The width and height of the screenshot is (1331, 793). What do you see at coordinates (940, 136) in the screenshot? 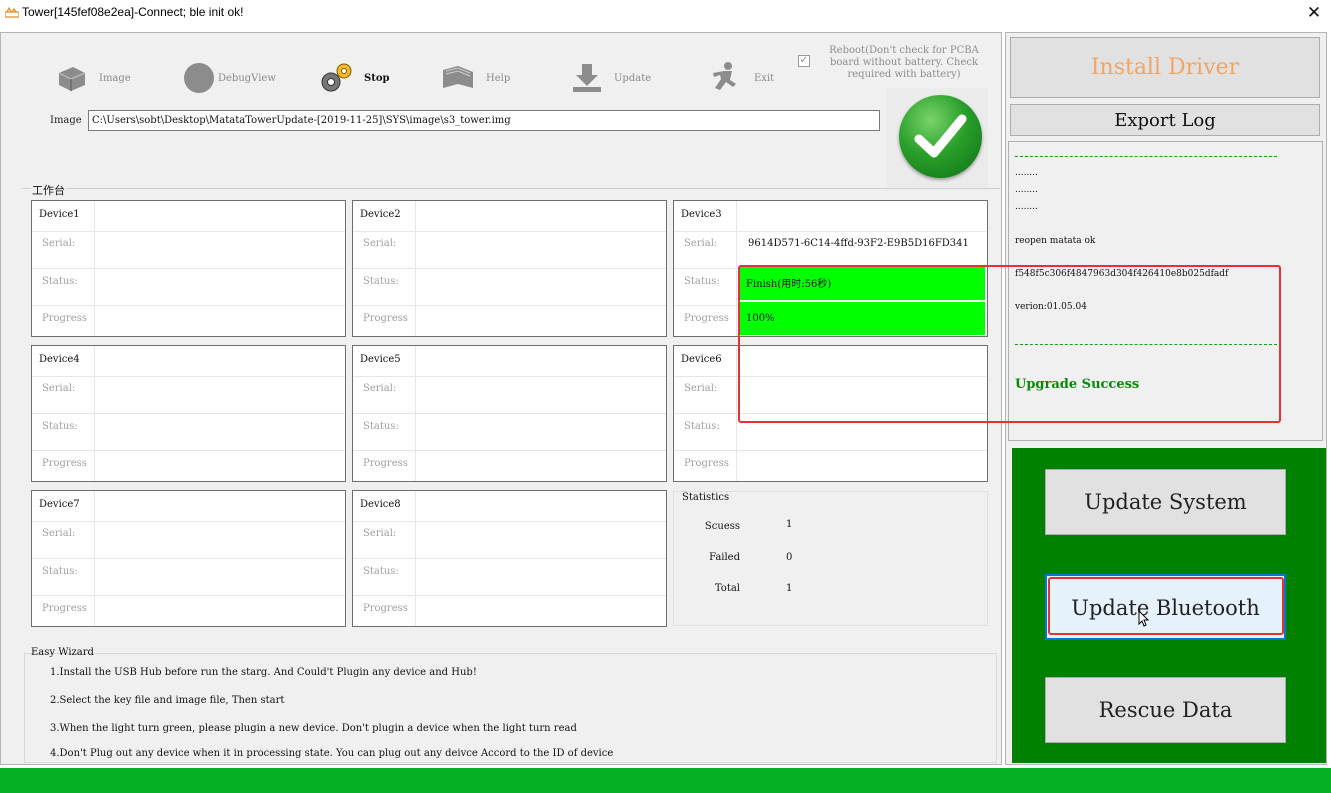
I see `green-check-icon` at bounding box center [940, 136].